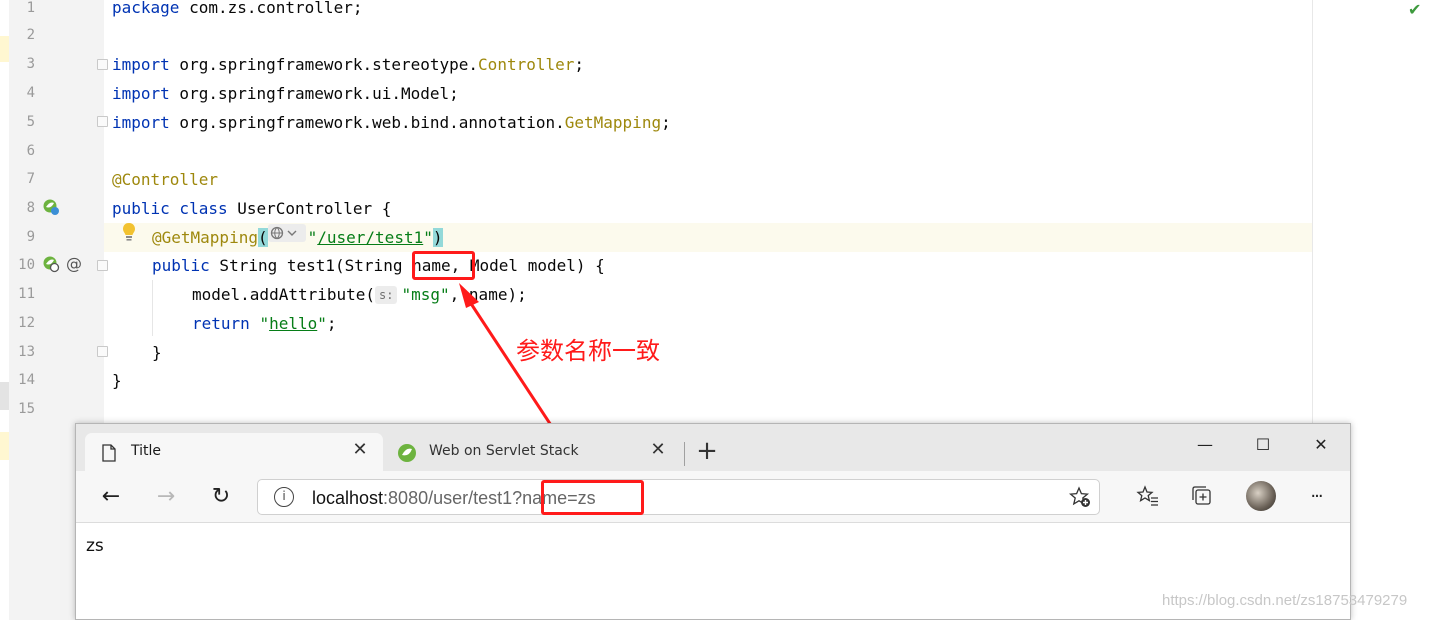  I want to click on profile-avatar, so click(1261, 496).